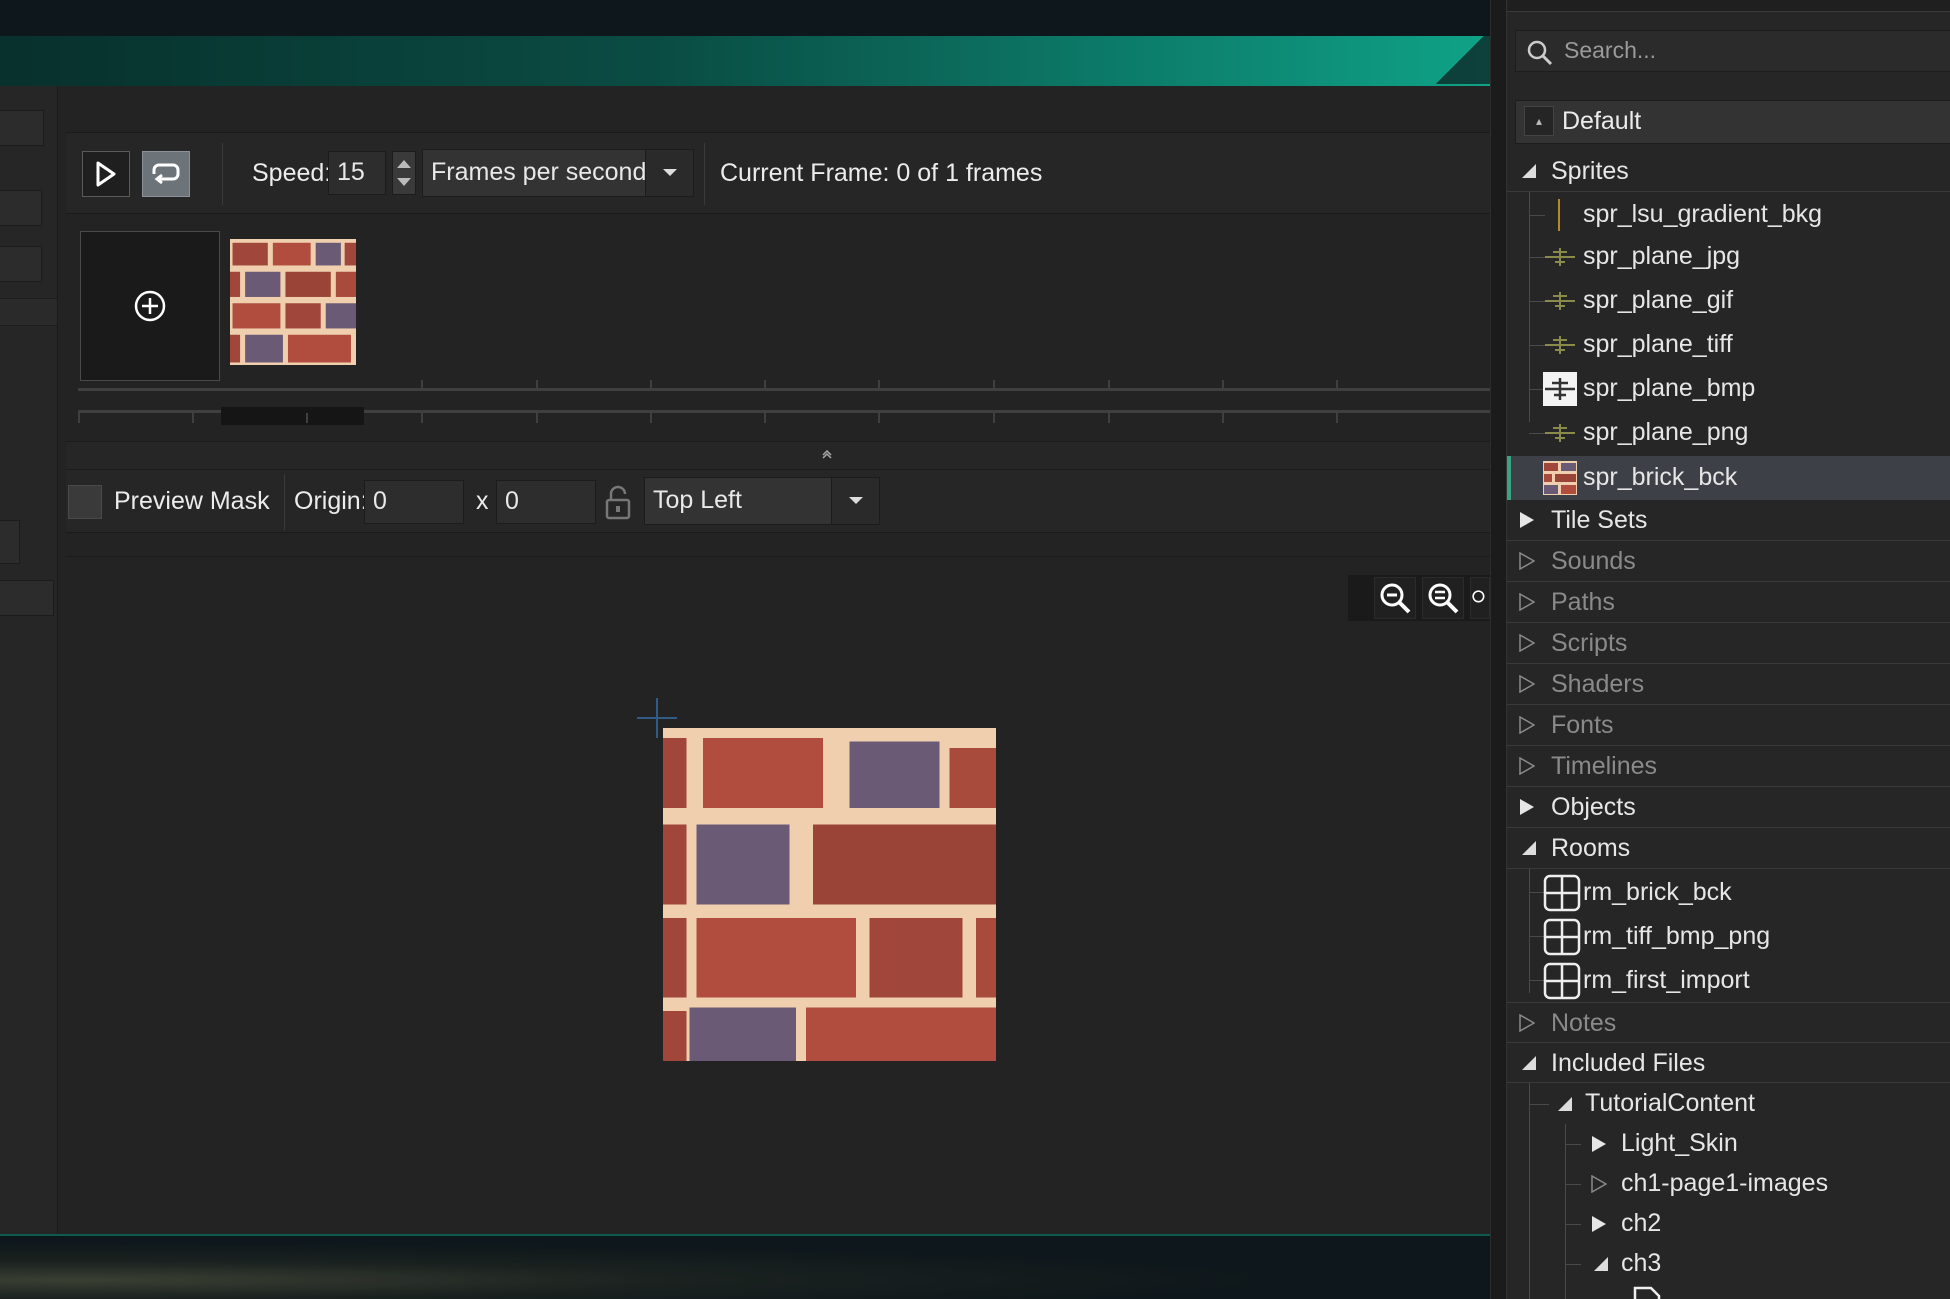 The height and width of the screenshot is (1299, 1950). Describe the element at coordinates (1395, 598) in the screenshot. I see `zoom-out-button` at that location.